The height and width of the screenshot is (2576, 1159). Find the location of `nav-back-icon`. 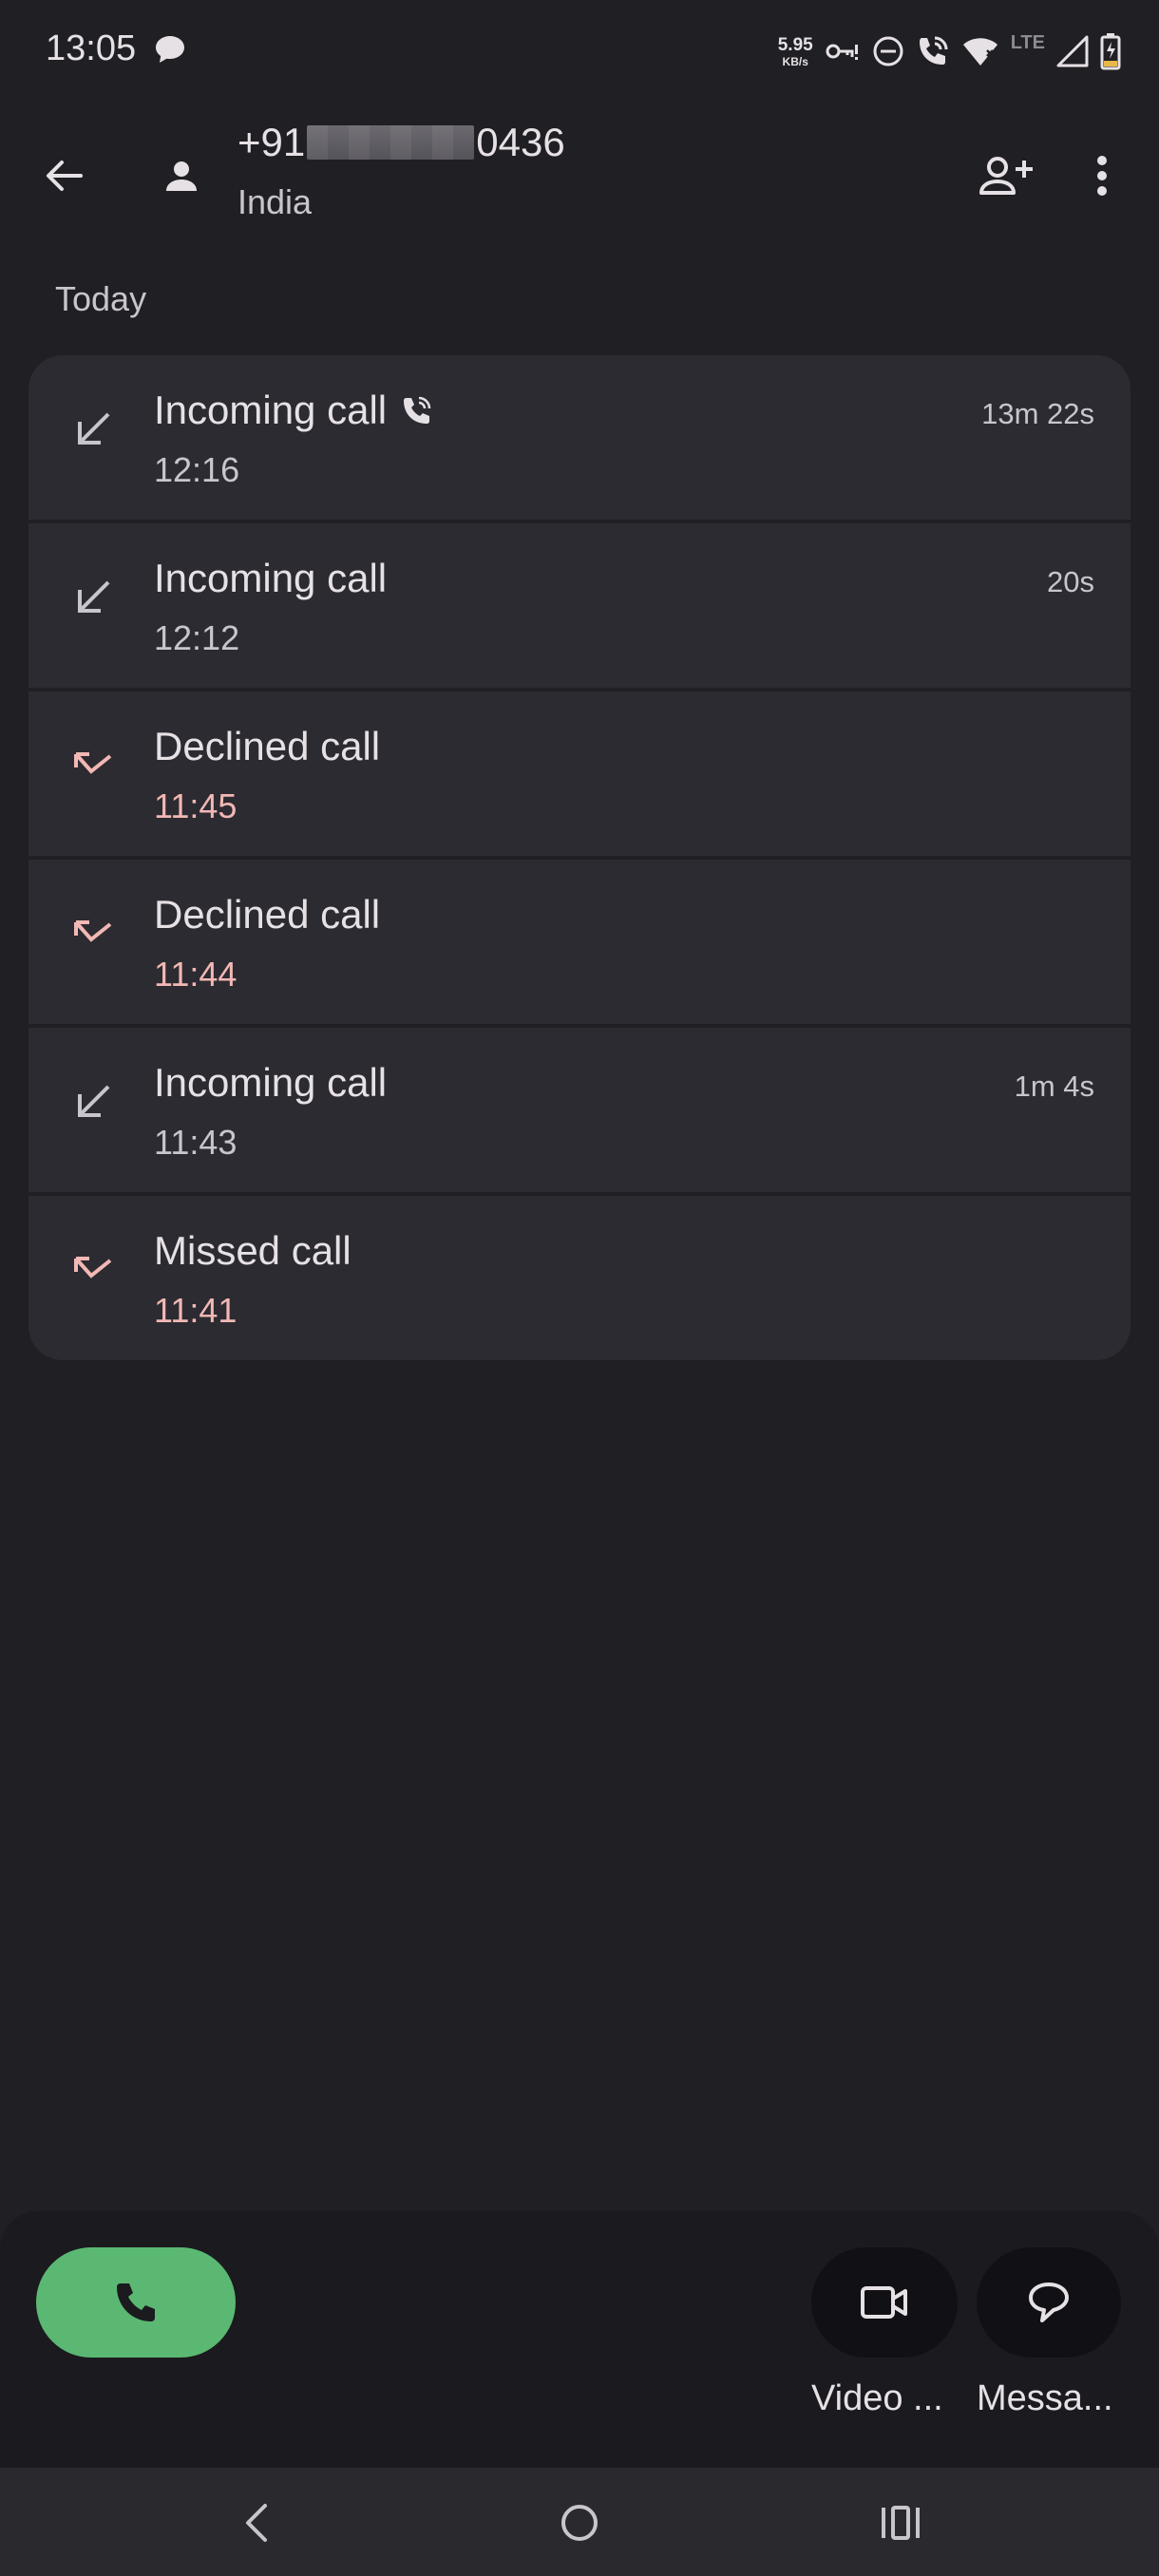

nav-back-icon is located at coordinates (256, 2523).